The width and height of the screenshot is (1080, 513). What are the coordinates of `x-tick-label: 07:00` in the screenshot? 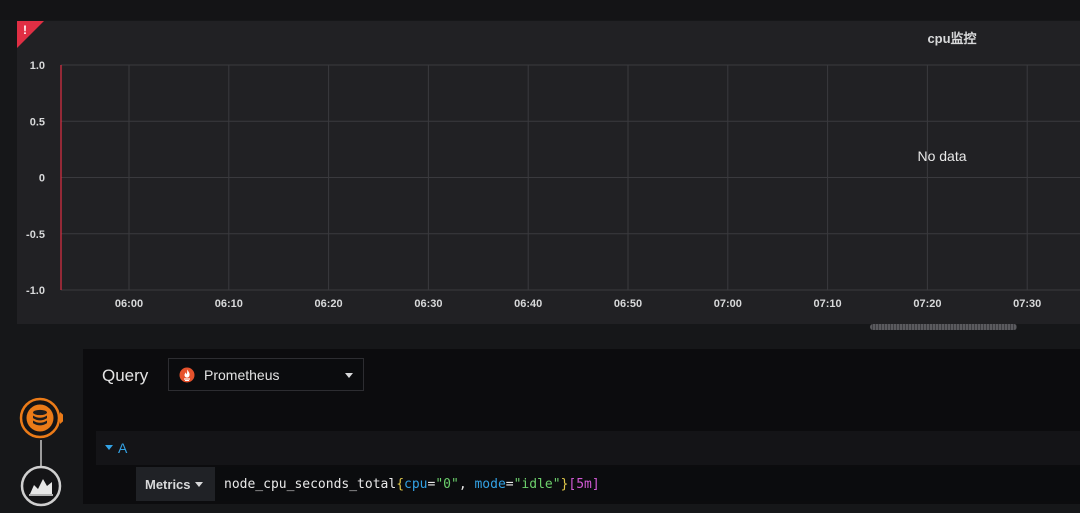 It's located at (728, 304).